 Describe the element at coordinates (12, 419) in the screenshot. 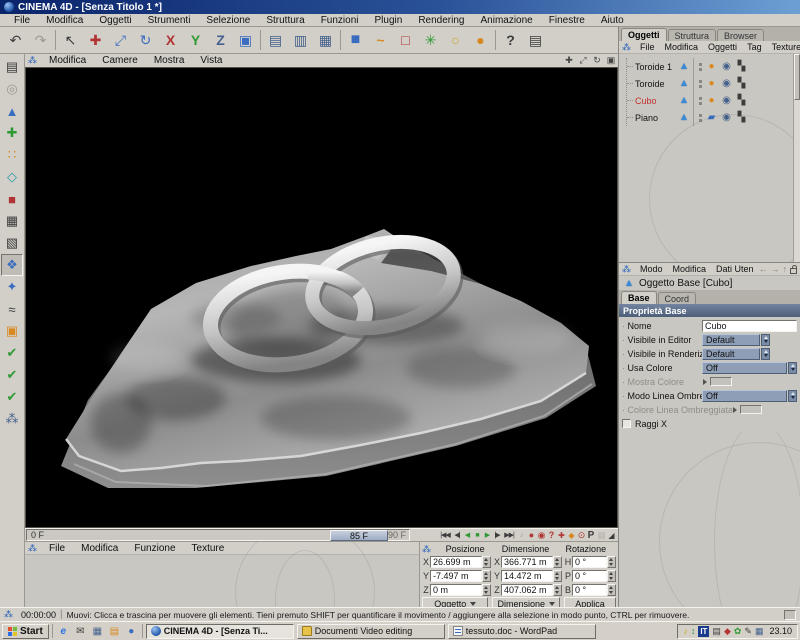

I see `particles-icon: ⁂` at that location.